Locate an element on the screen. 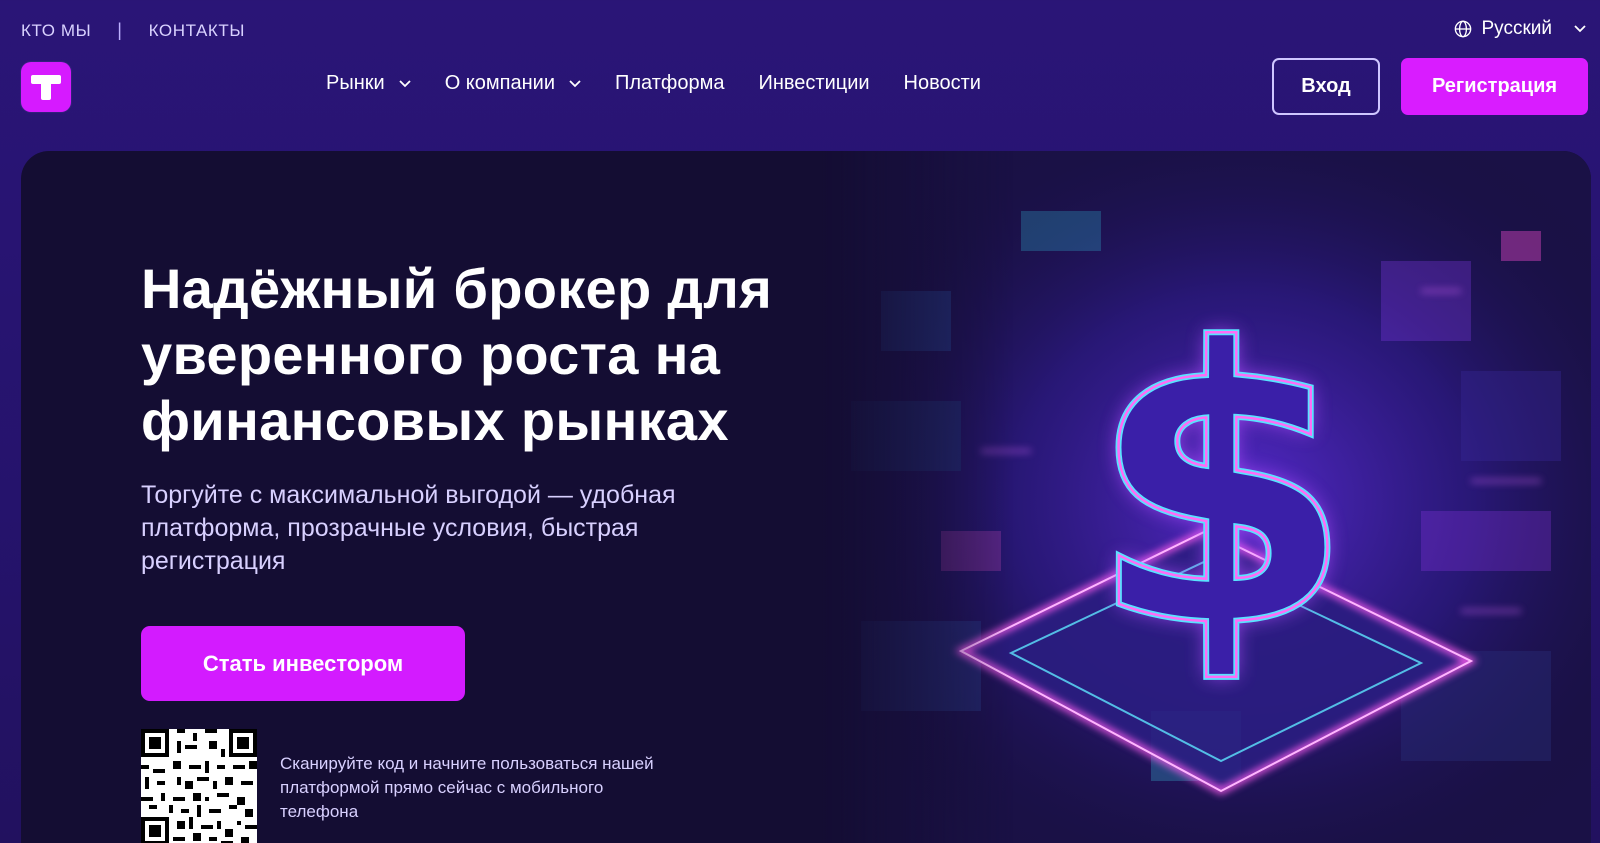 Image resolution: width=1600 pixels, height=843 pixels. nav-item-label: Платформа is located at coordinates (670, 83).